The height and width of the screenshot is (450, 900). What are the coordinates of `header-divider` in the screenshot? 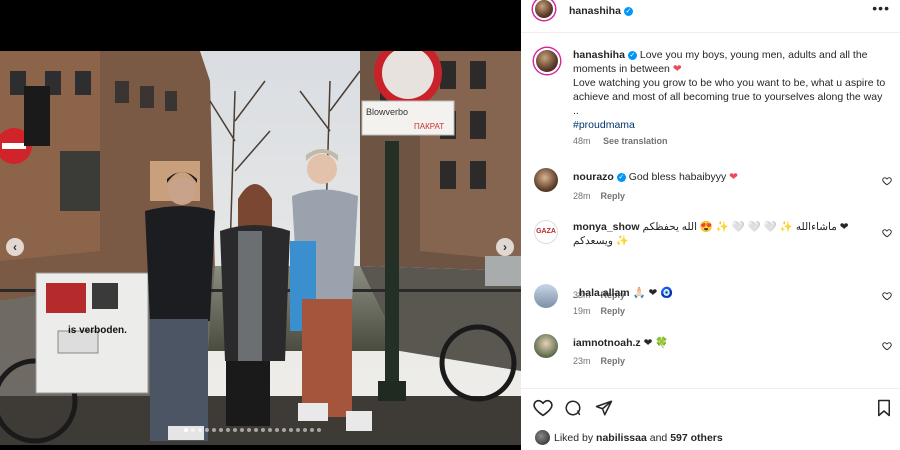 It's located at (710, 32).